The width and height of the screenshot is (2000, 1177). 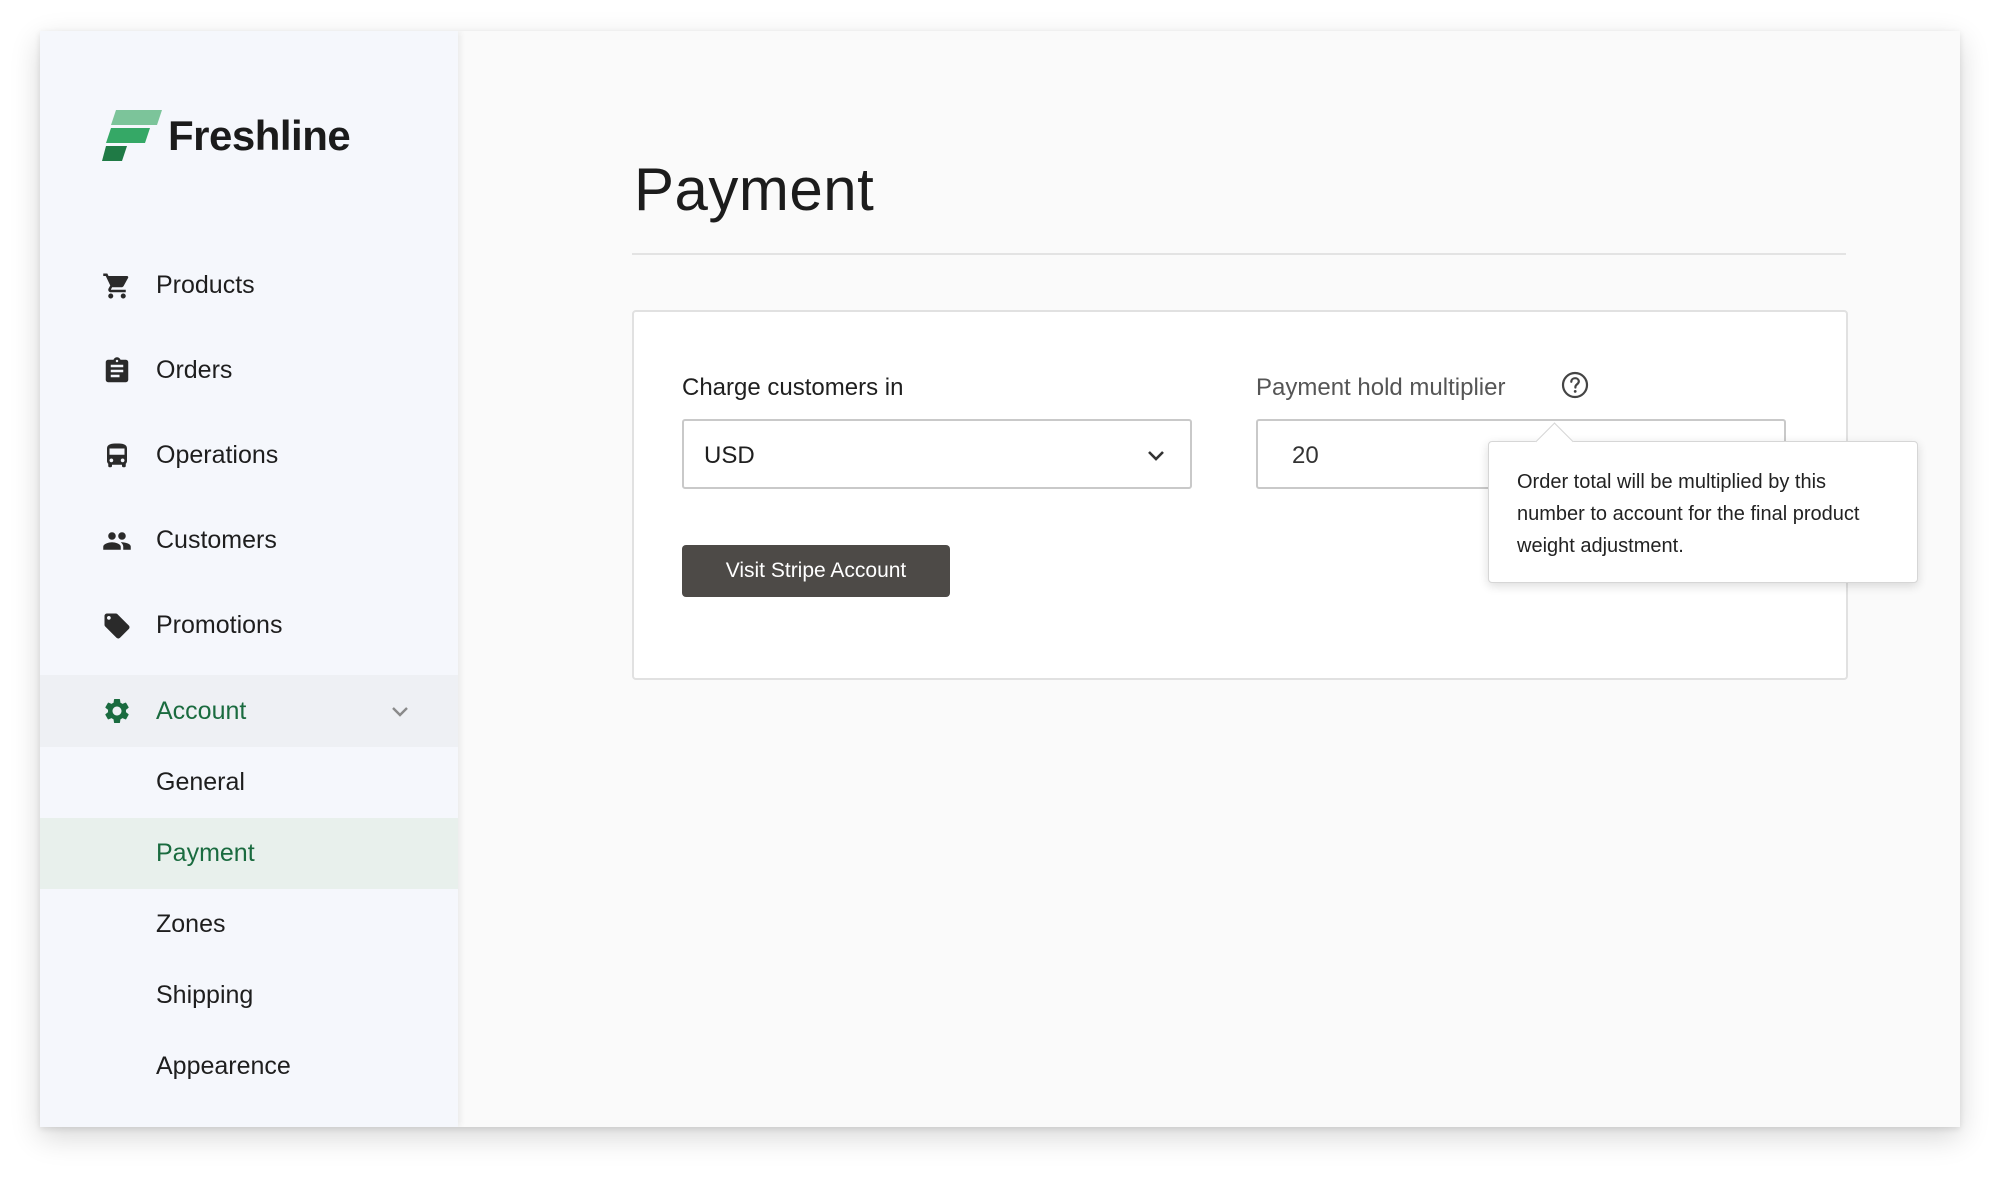 What do you see at coordinates (205, 853) in the screenshot?
I see `sidebar-subitem-label: Payment` at bounding box center [205, 853].